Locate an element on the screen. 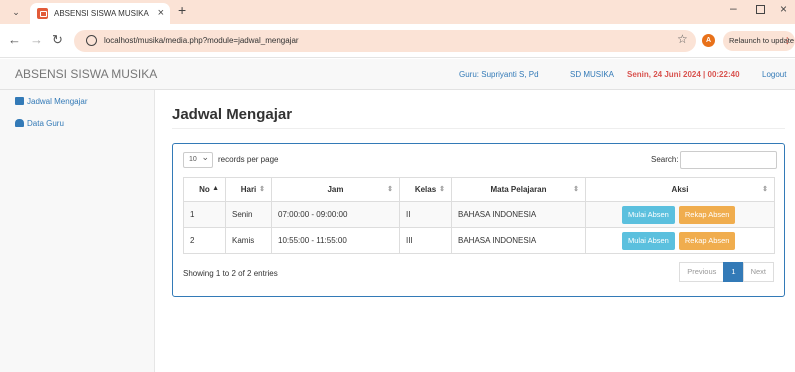 This screenshot has width=795, height=372. cell-kelas: II is located at coordinates (425, 214).